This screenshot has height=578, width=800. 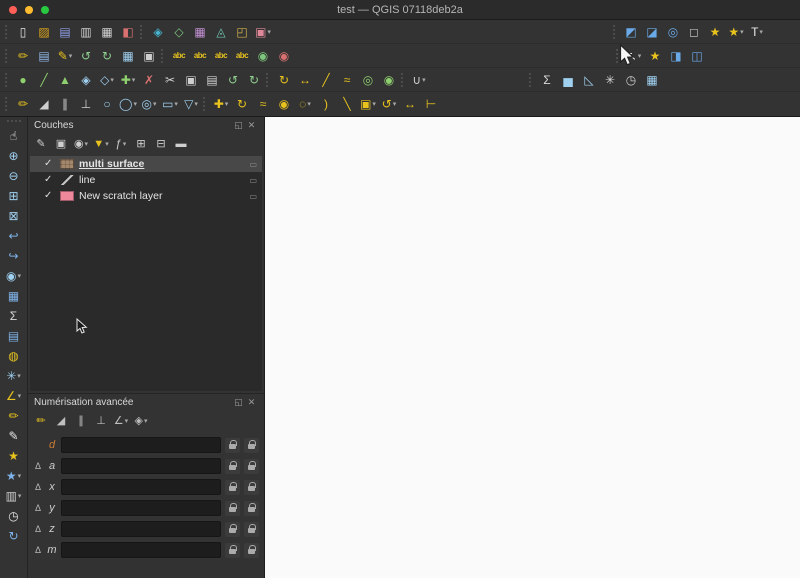 I want to click on new-map-view-button: ▥ ▾, so click(x=14, y=496).